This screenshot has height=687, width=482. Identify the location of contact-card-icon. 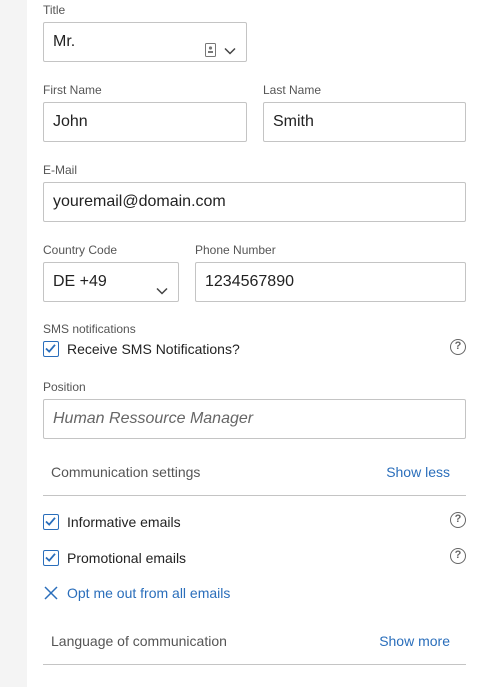
(210, 45).